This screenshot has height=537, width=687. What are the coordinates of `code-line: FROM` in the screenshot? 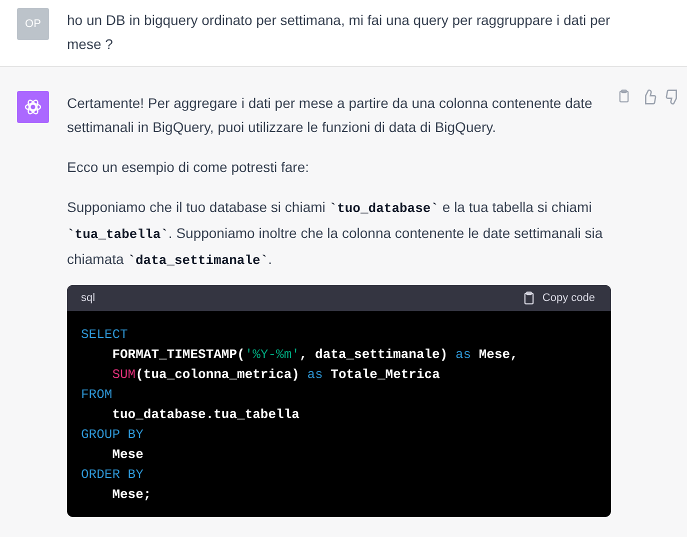 It's located at (96, 395).